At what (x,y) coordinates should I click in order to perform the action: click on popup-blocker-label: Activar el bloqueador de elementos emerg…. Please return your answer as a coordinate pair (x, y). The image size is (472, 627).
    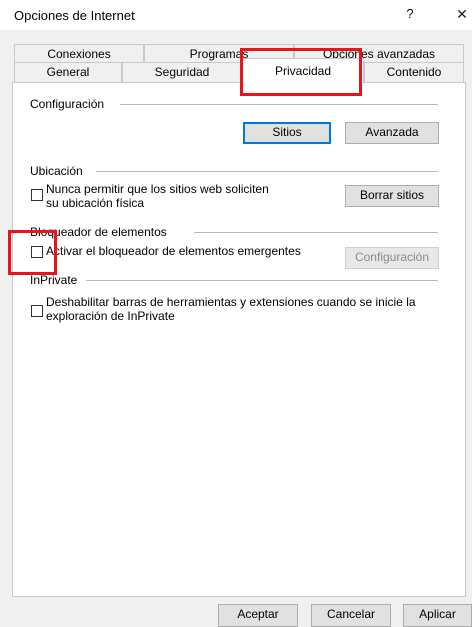
    Looking at the image, I should click on (173, 251).